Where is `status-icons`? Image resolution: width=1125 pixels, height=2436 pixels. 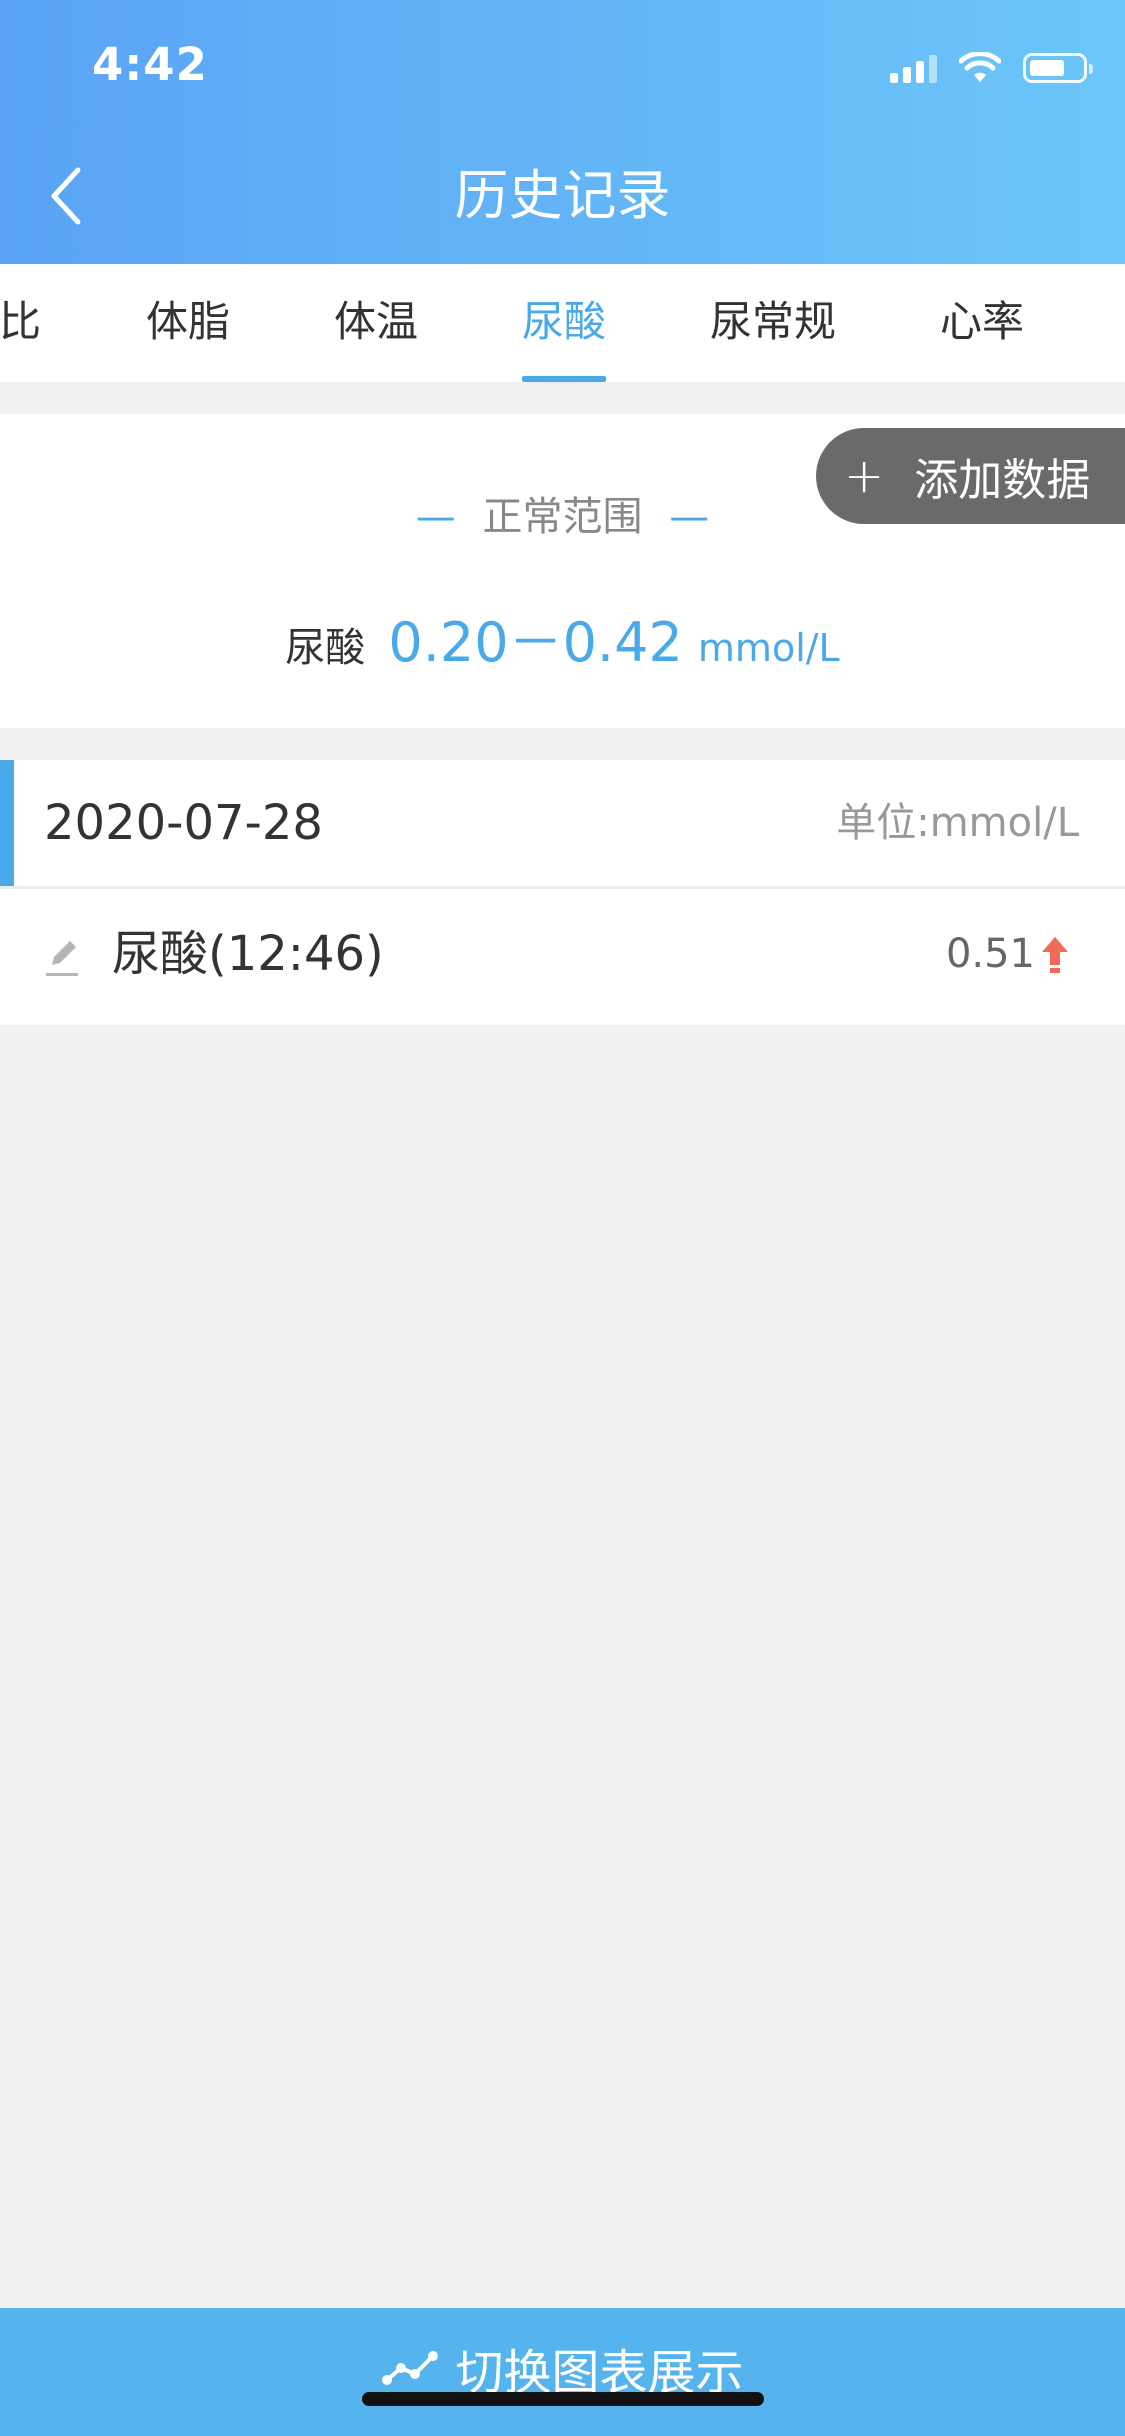
status-icons is located at coordinates (991, 68).